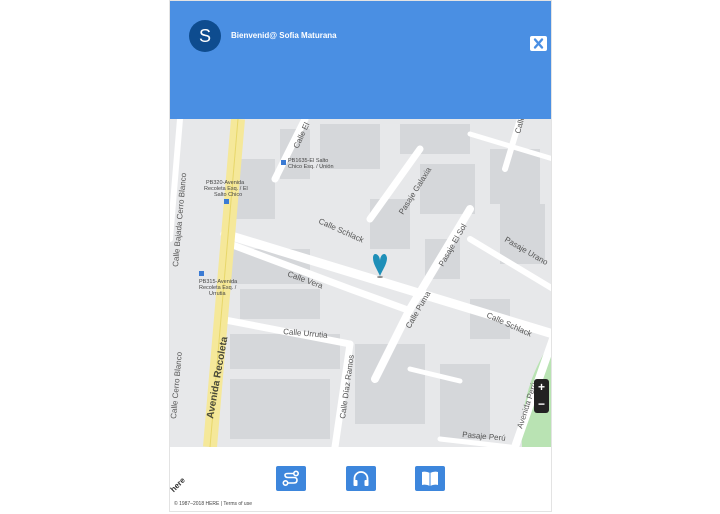 The image size is (720, 514). I want to click on route-icon, so click(291, 478).